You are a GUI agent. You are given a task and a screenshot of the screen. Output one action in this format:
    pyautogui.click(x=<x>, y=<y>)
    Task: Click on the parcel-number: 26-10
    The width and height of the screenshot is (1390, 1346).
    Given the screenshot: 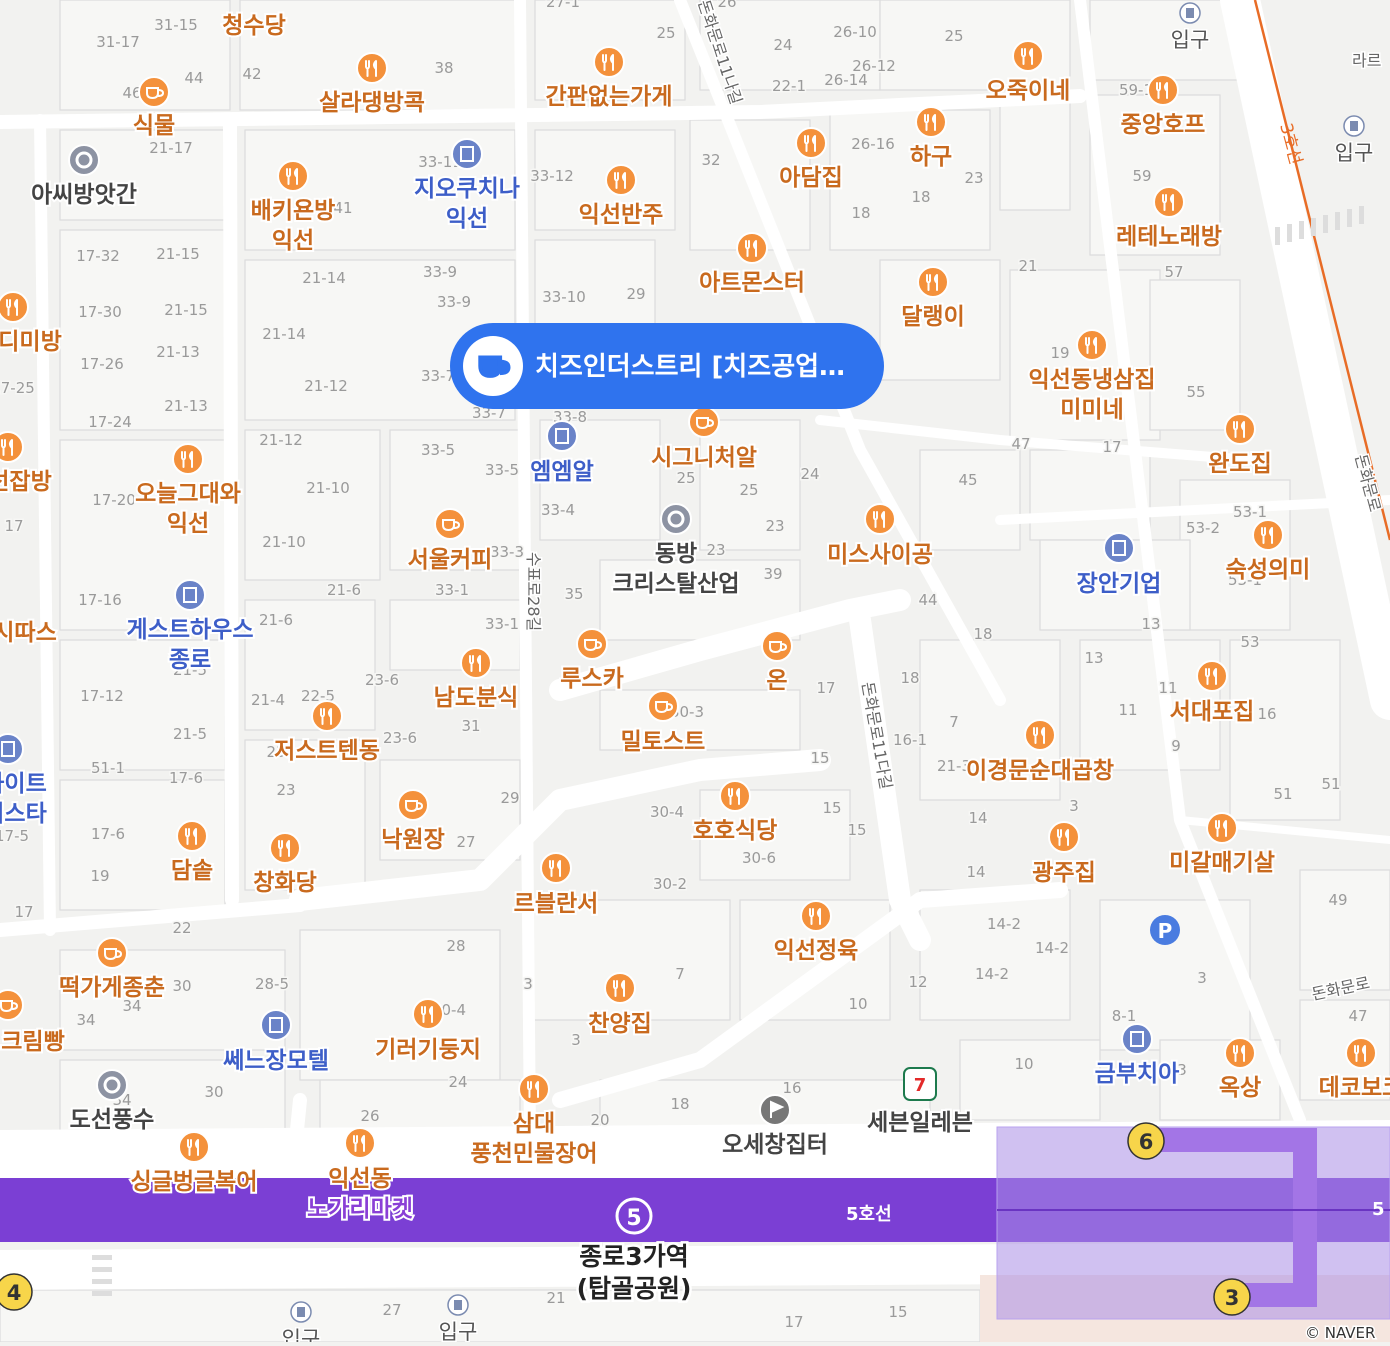 What is the action you would take?
    pyautogui.click(x=855, y=32)
    